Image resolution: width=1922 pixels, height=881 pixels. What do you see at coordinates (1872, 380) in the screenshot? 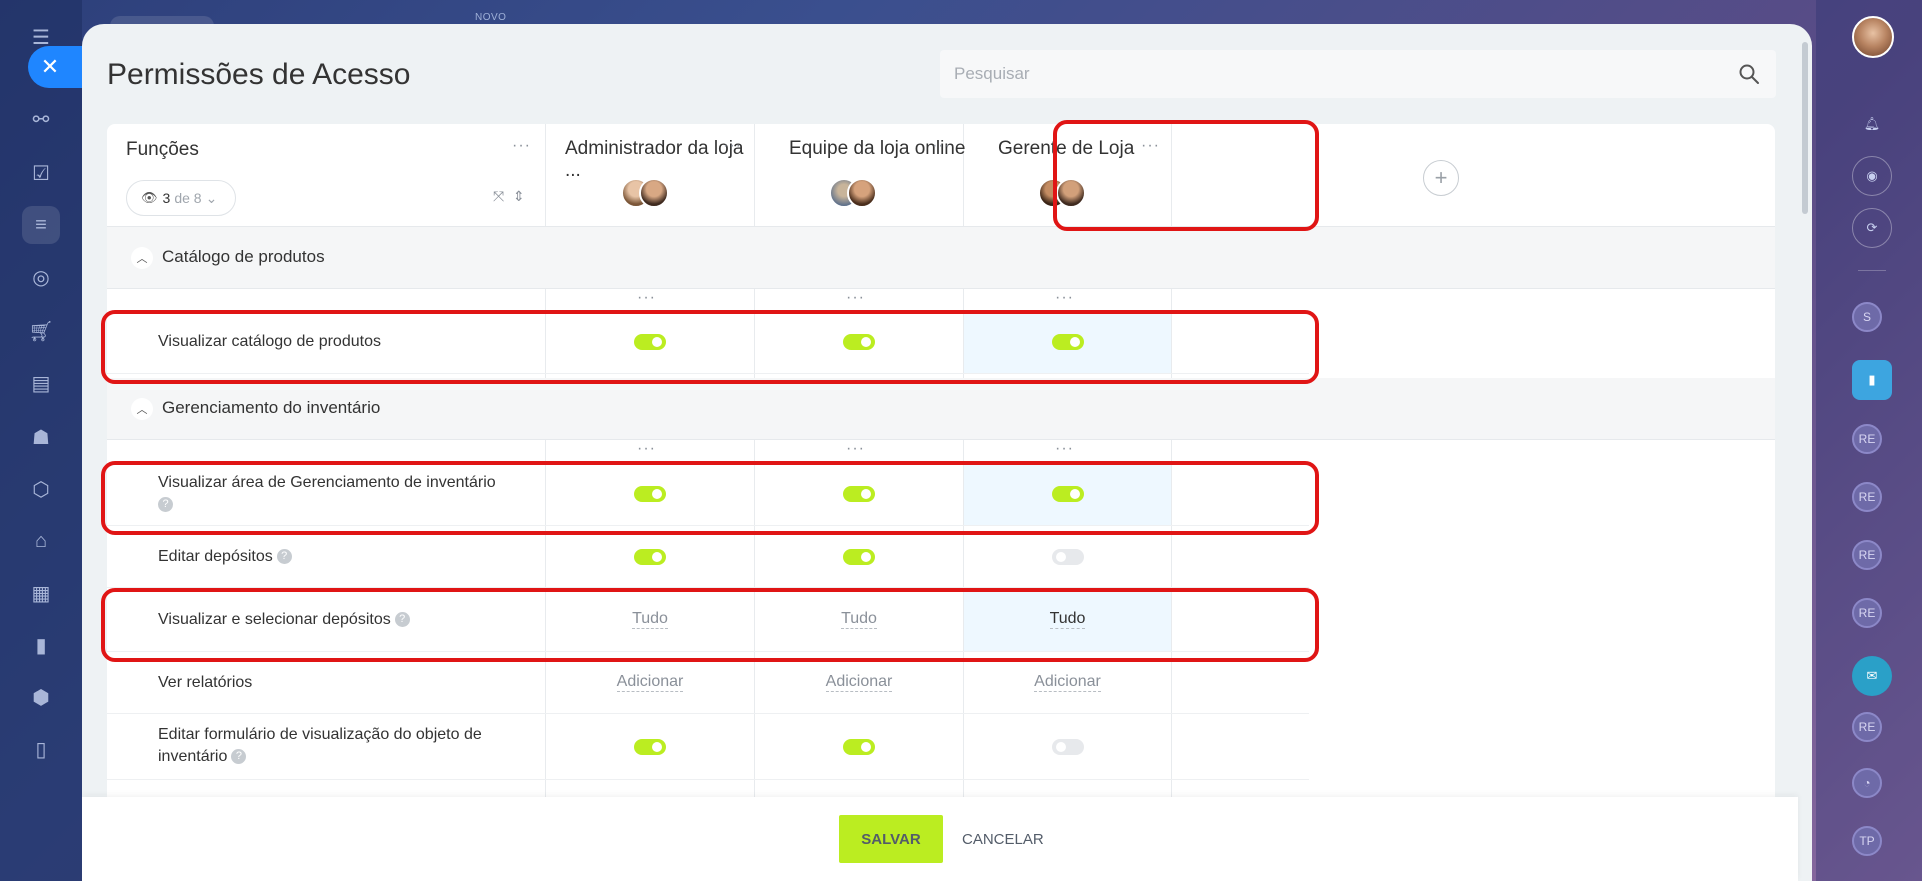
I see `bookmark-icon: ▮` at bounding box center [1872, 380].